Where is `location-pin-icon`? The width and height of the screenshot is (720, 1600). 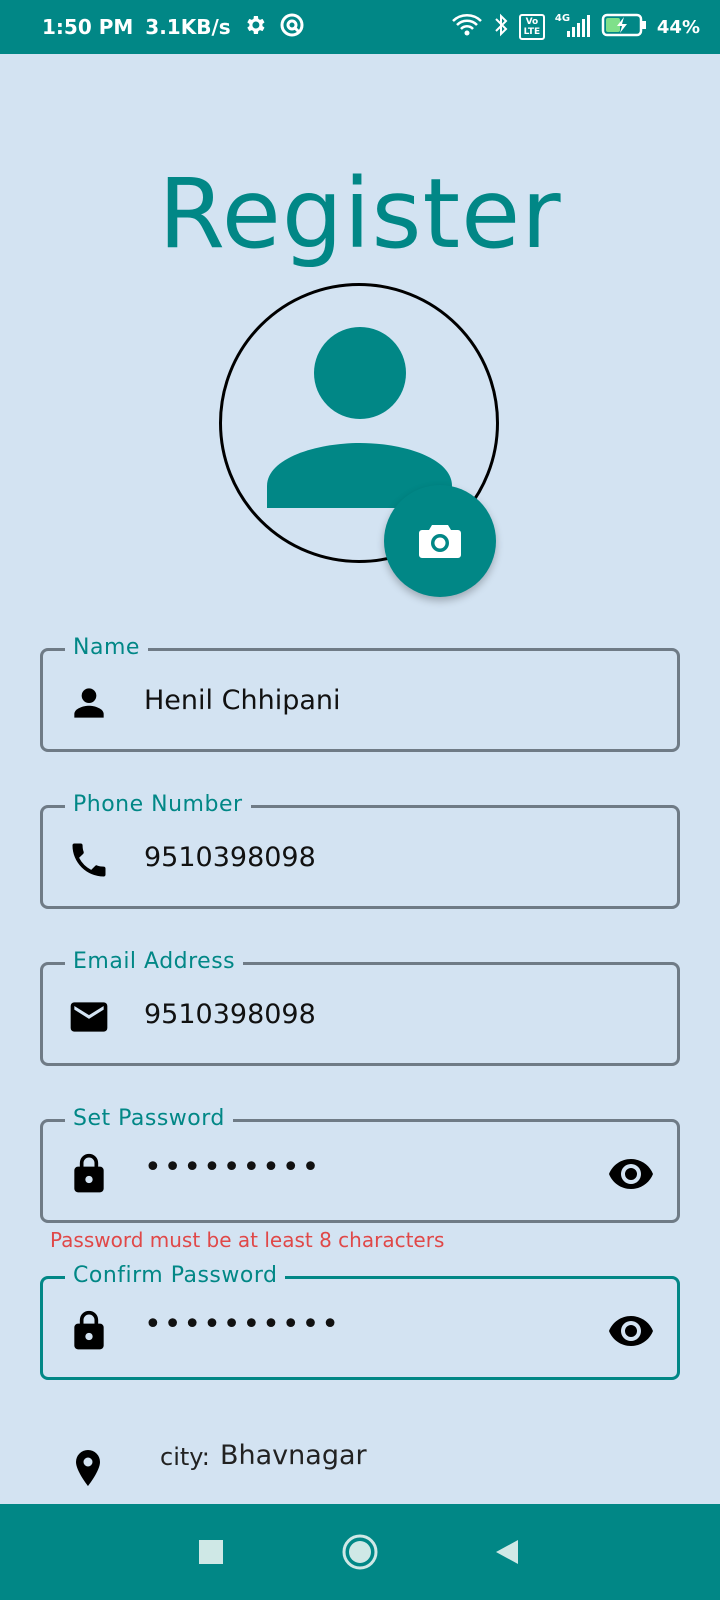
location-pin-icon is located at coordinates (88, 1468).